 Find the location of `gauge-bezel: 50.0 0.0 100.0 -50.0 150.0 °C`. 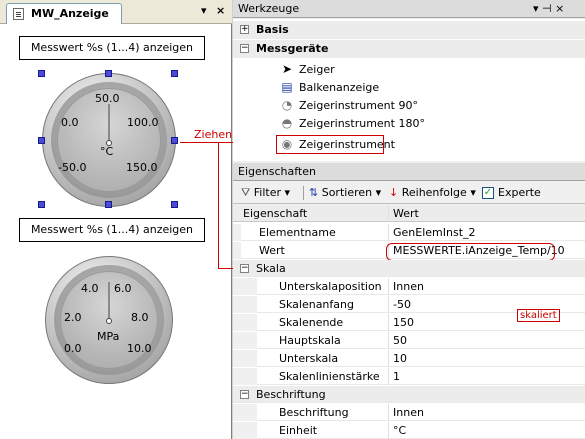

gauge-bezel: 50.0 0.0 100.0 -50.0 150.0 °C is located at coordinates (109, 140).